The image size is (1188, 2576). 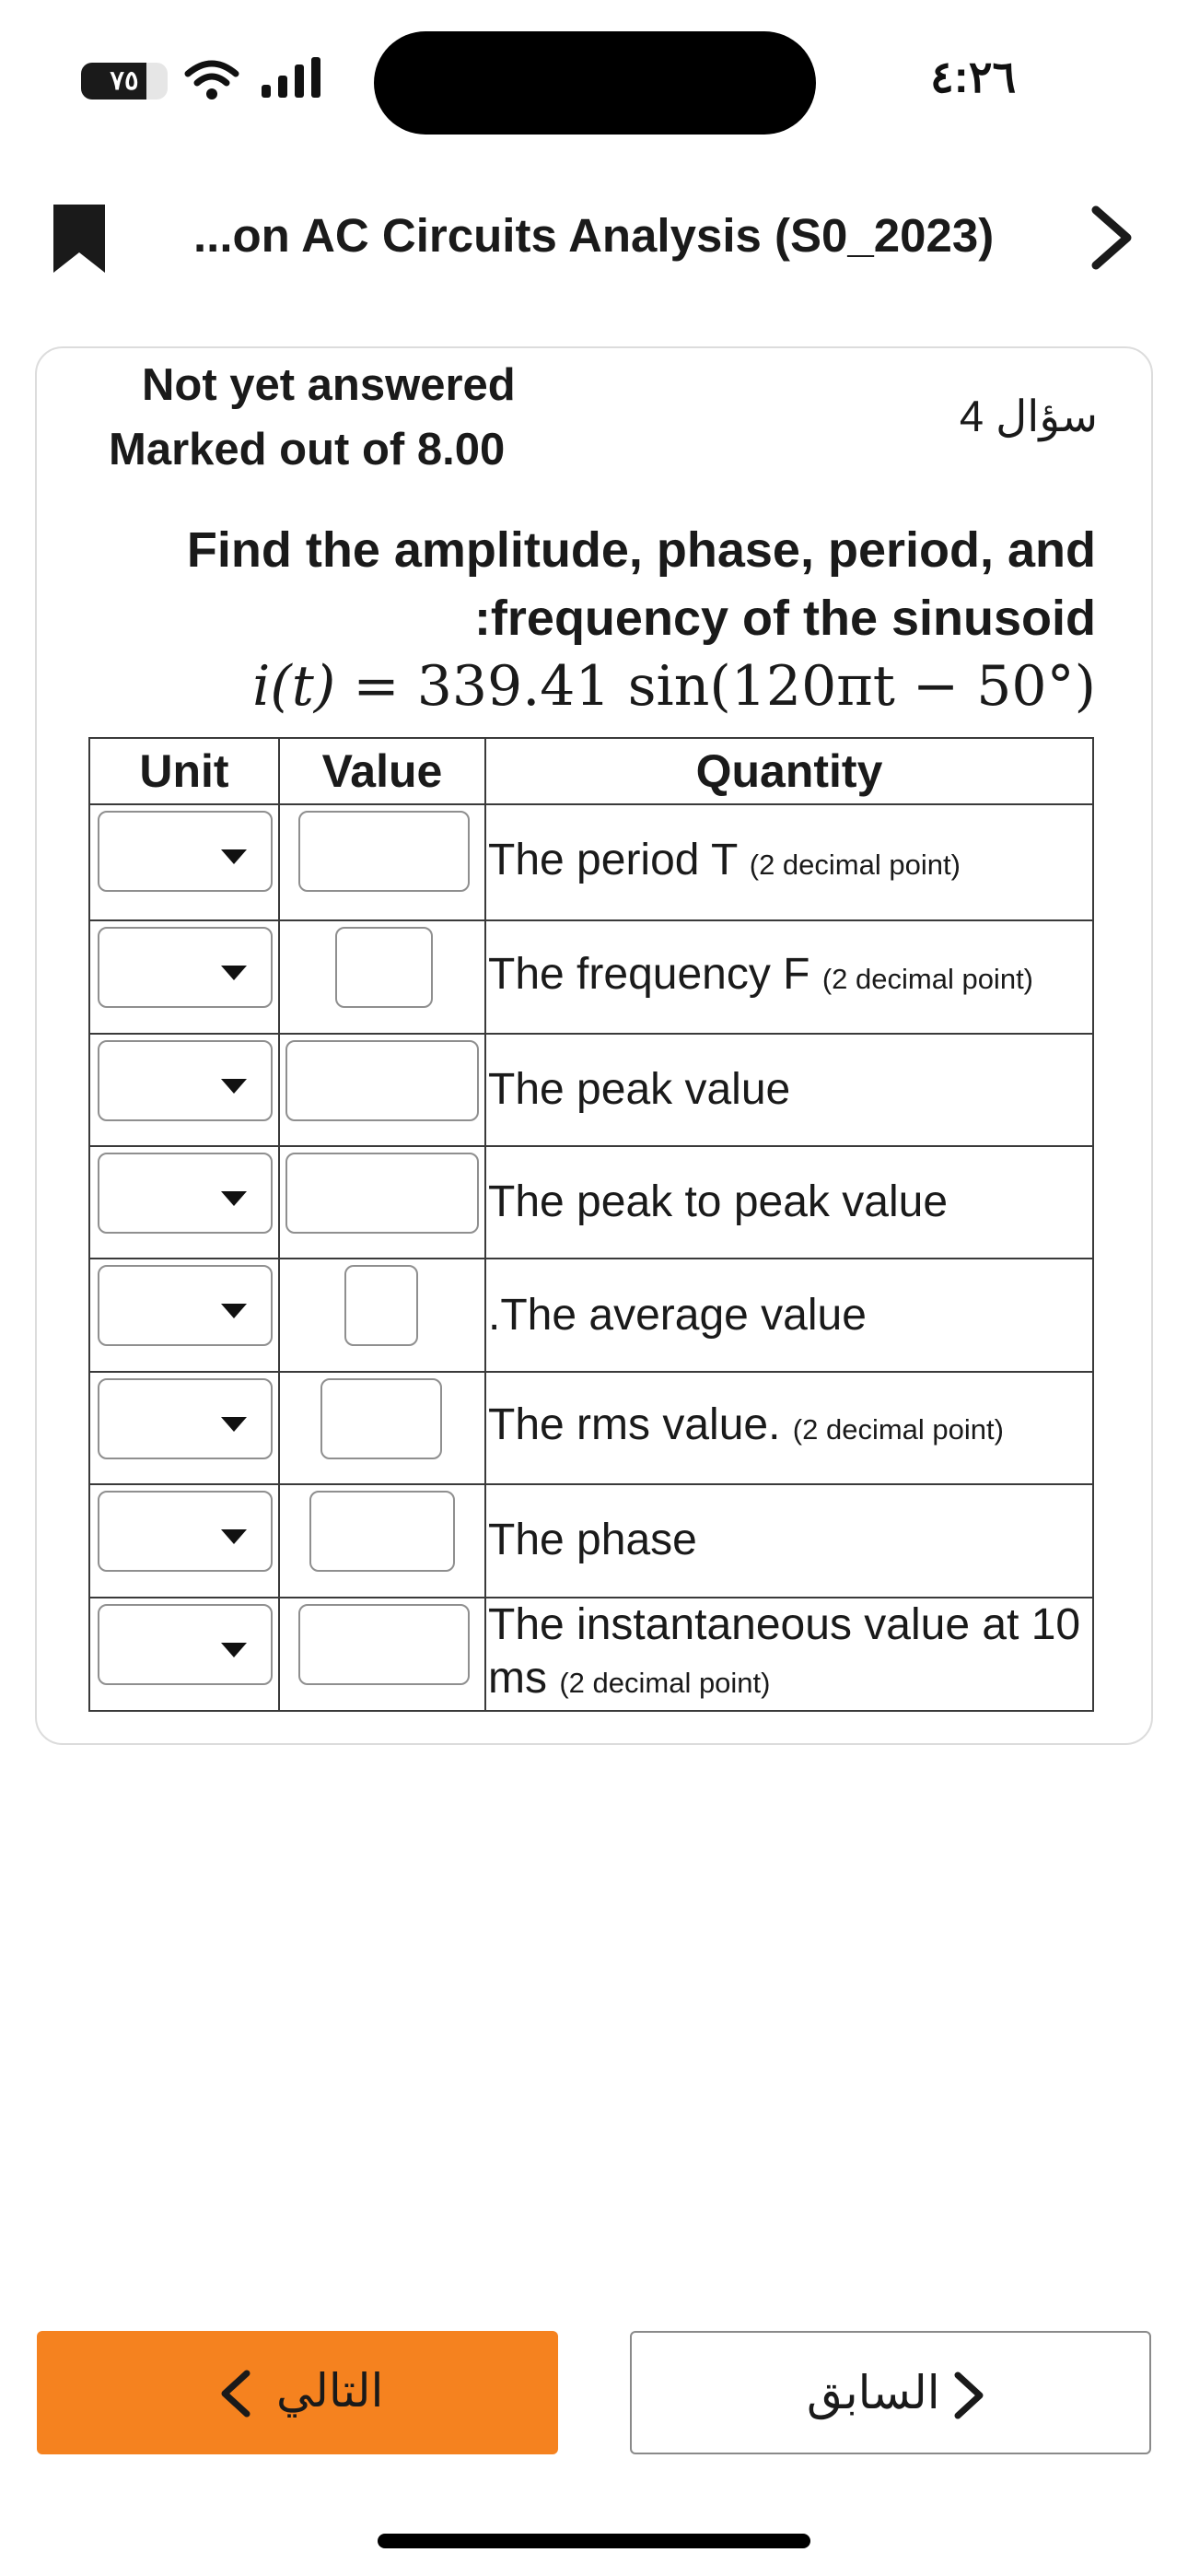 What do you see at coordinates (330, 2391) in the screenshot?
I see `next-button-label: التالي` at bounding box center [330, 2391].